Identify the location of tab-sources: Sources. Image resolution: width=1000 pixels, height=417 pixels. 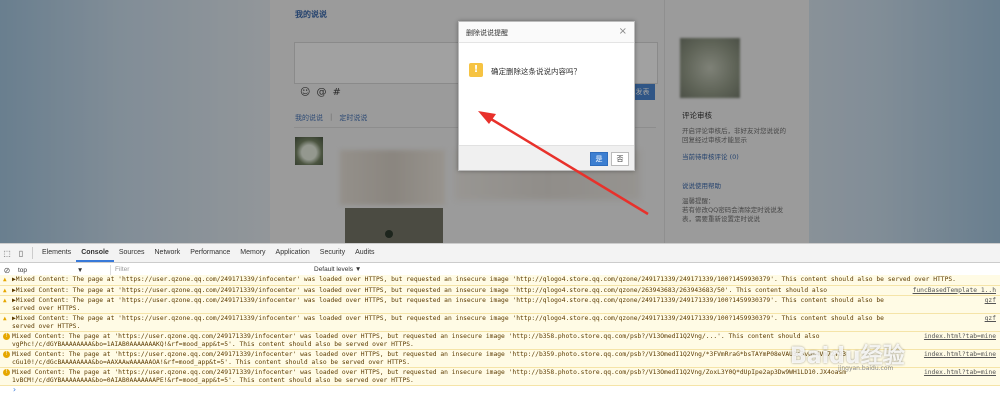
(132, 253).